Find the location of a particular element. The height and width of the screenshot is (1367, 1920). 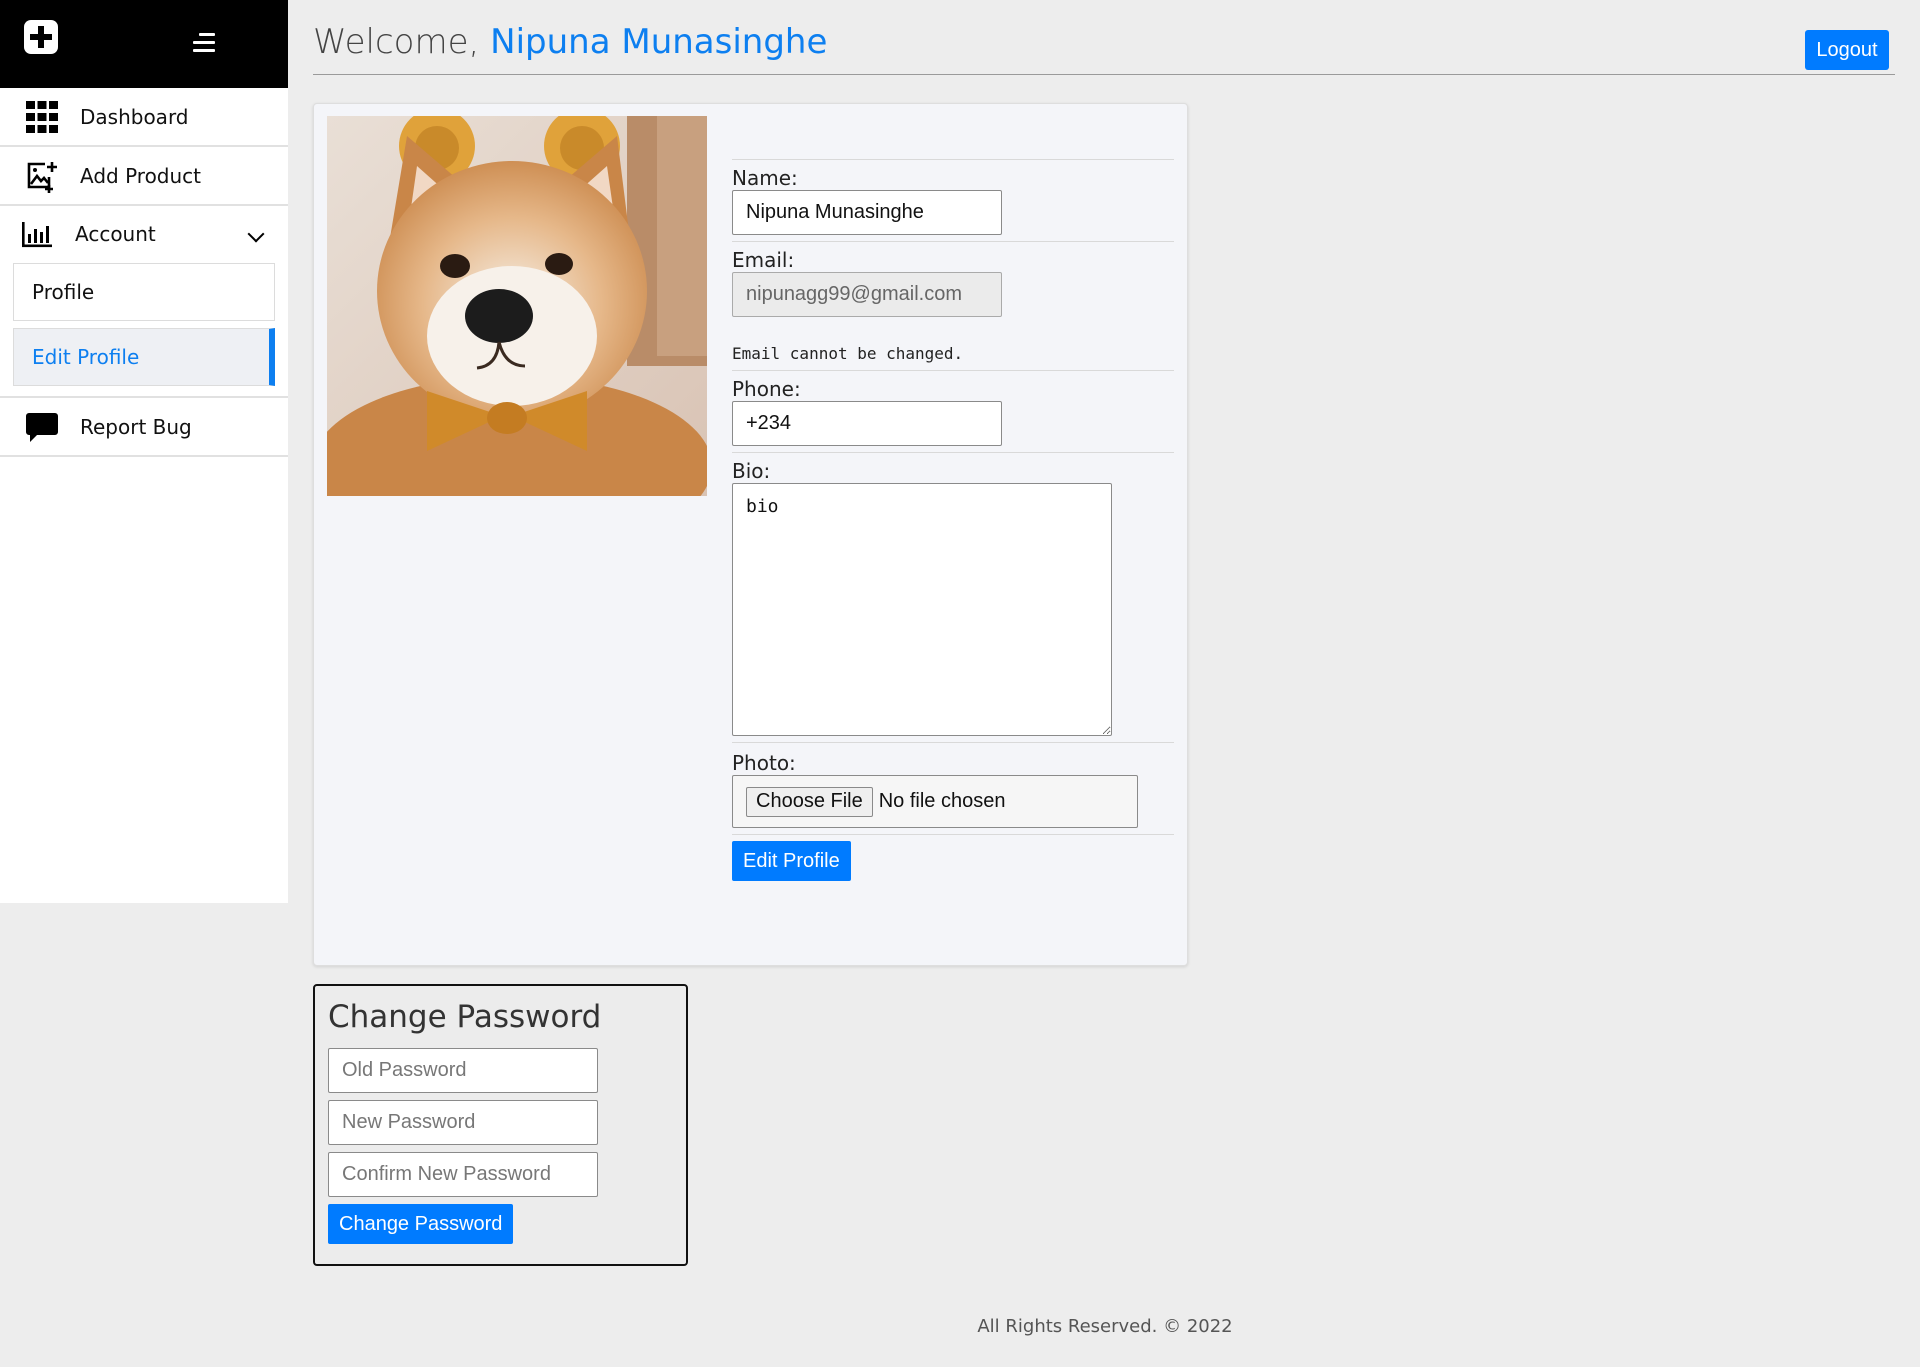

account-submenu: Profile Edit Profile is located at coordinates (144, 329).